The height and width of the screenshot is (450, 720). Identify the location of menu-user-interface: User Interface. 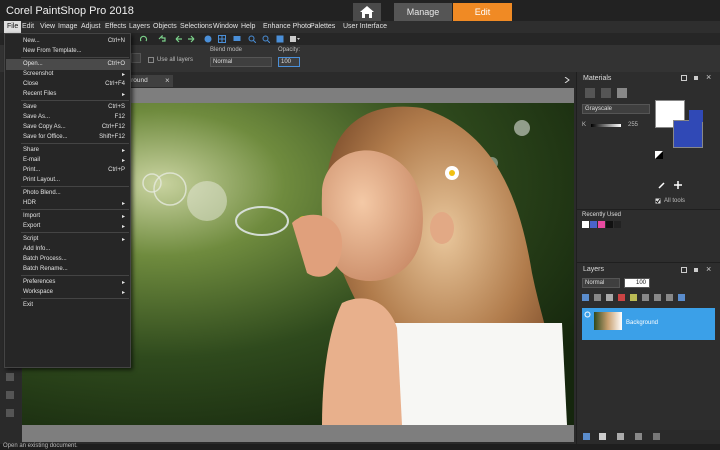
(365, 26).